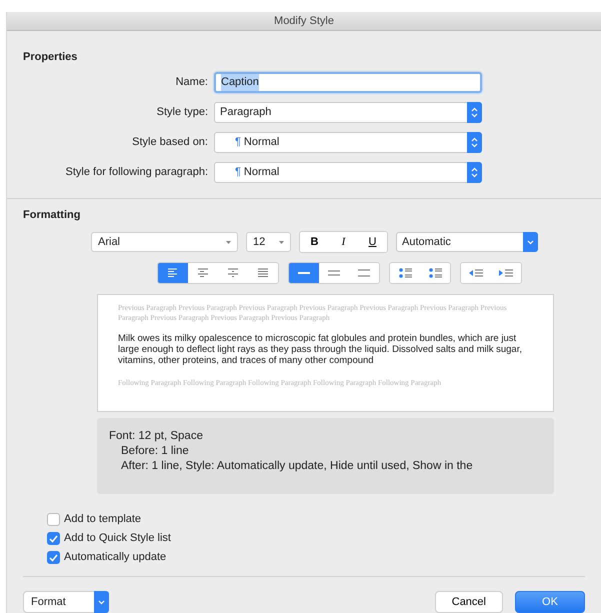  I want to click on description-text: After: 1 line, Style: Automatically update, Hide until used, Show in the, so click(296, 466).